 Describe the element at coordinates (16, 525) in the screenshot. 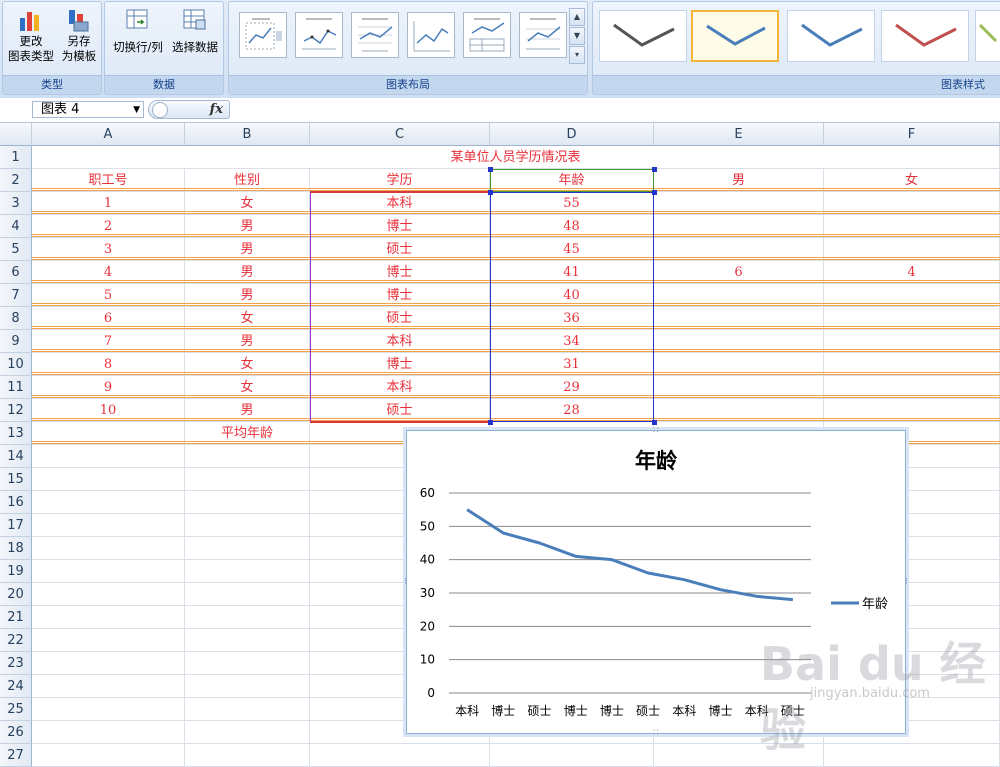

I see `row-header: 17` at that location.